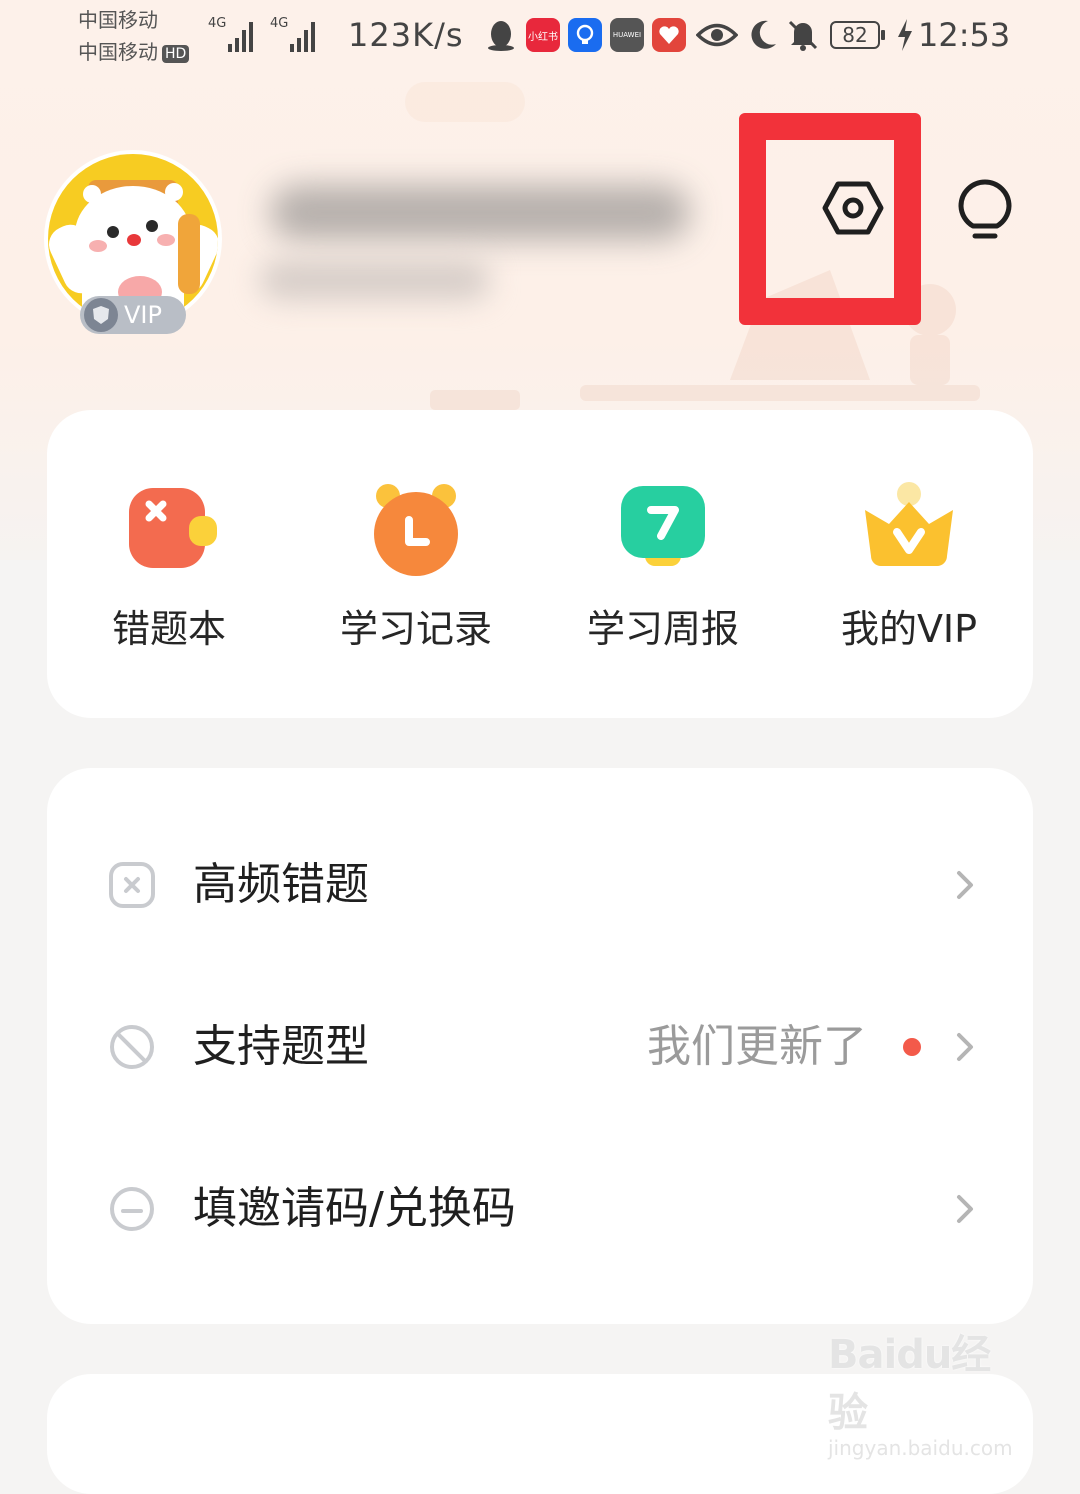  What do you see at coordinates (757, 1046) in the screenshot?
I see `update-note: 我们更新了` at bounding box center [757, 1046].